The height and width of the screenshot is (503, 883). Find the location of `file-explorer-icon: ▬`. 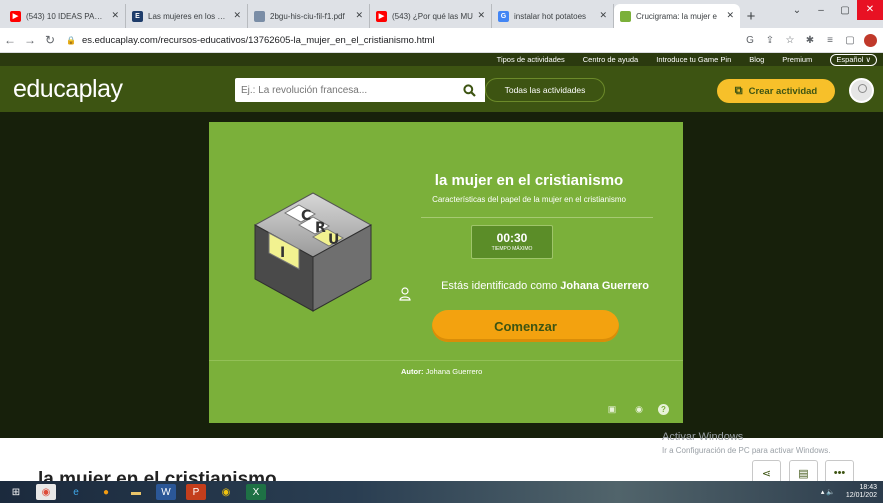

file-explorer-icon: ▬ is located at coordinates (136, 492).